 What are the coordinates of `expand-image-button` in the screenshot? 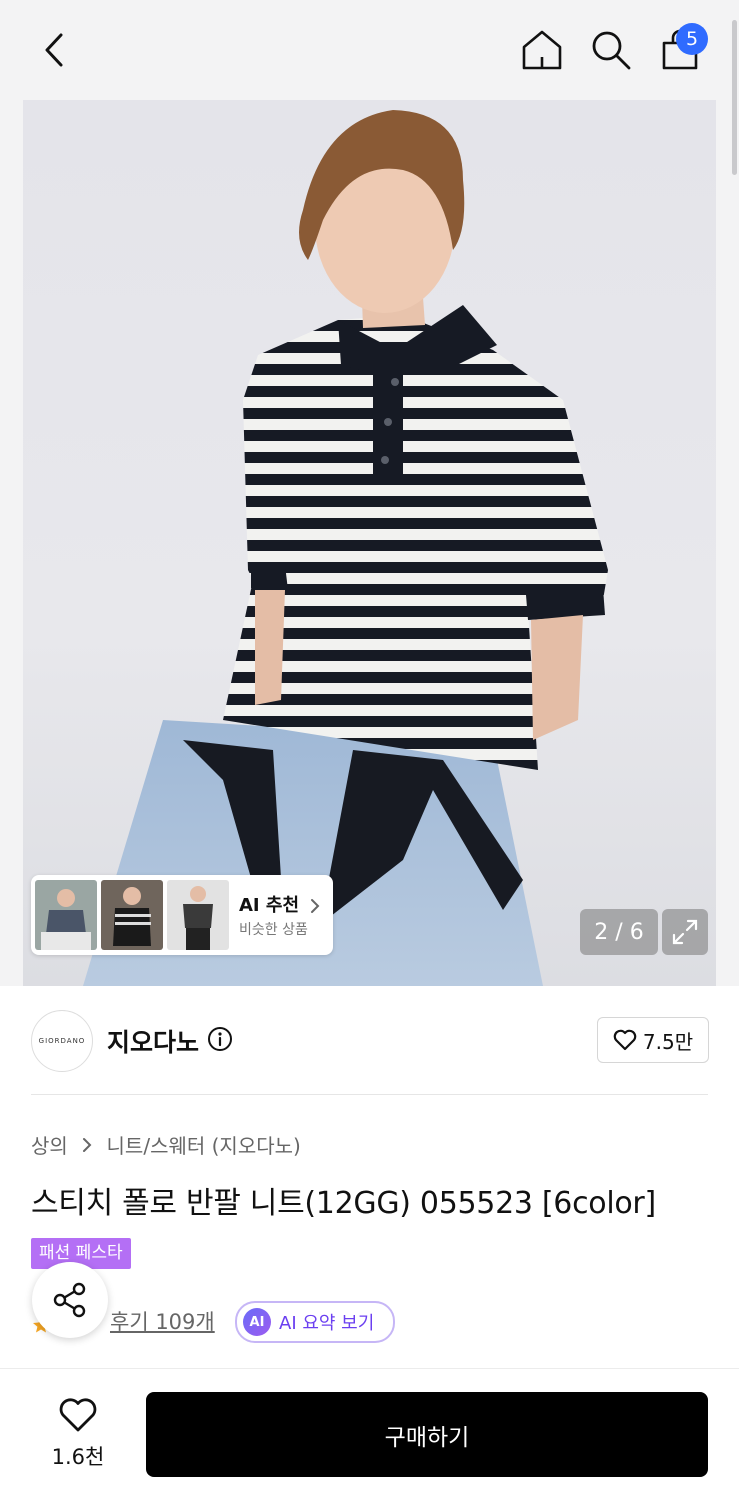 It's located at (685, 932).